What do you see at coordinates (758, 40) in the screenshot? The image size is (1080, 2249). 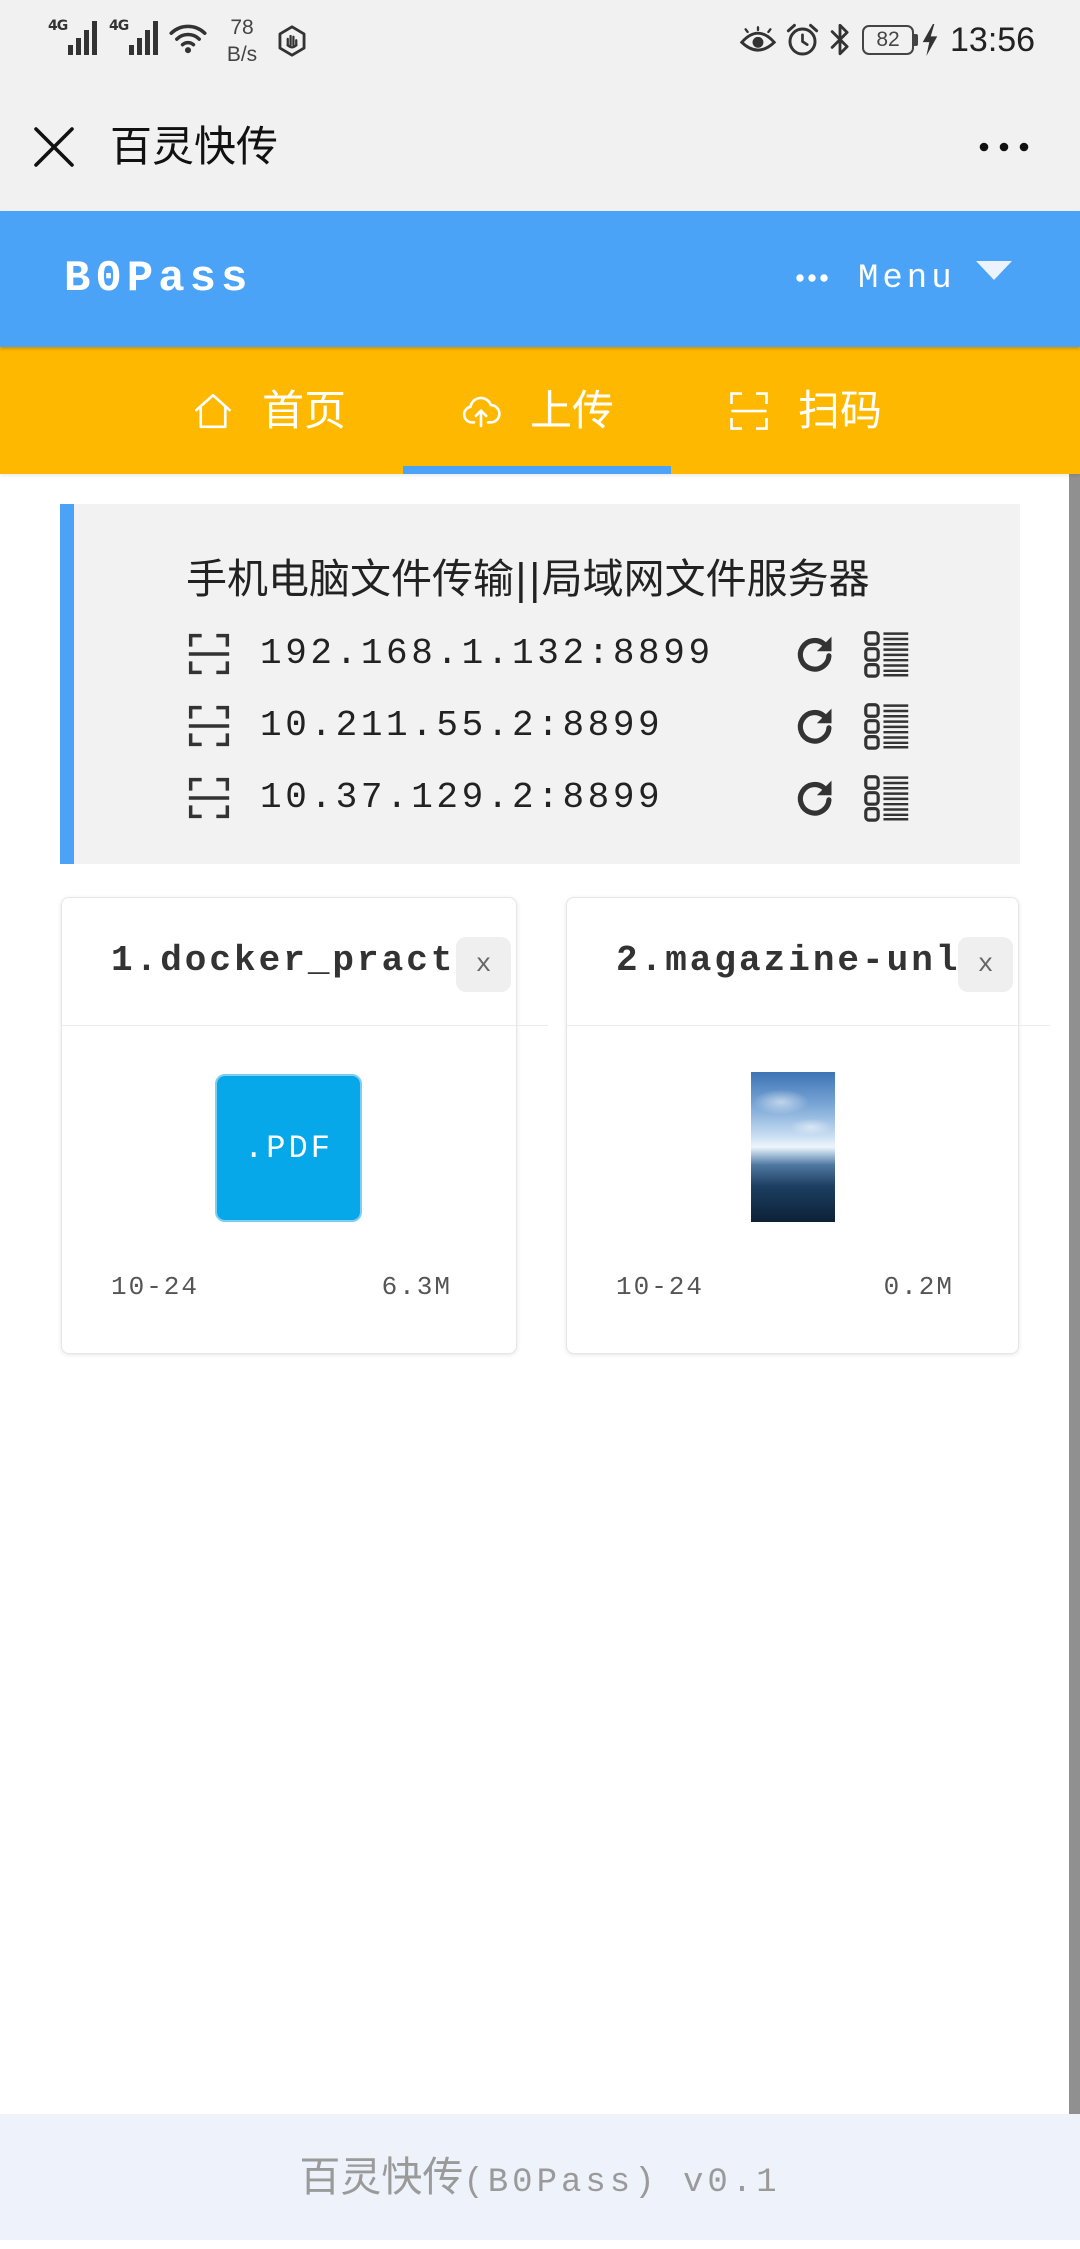 I see `eye-icon` at bounding box center [758, 40].